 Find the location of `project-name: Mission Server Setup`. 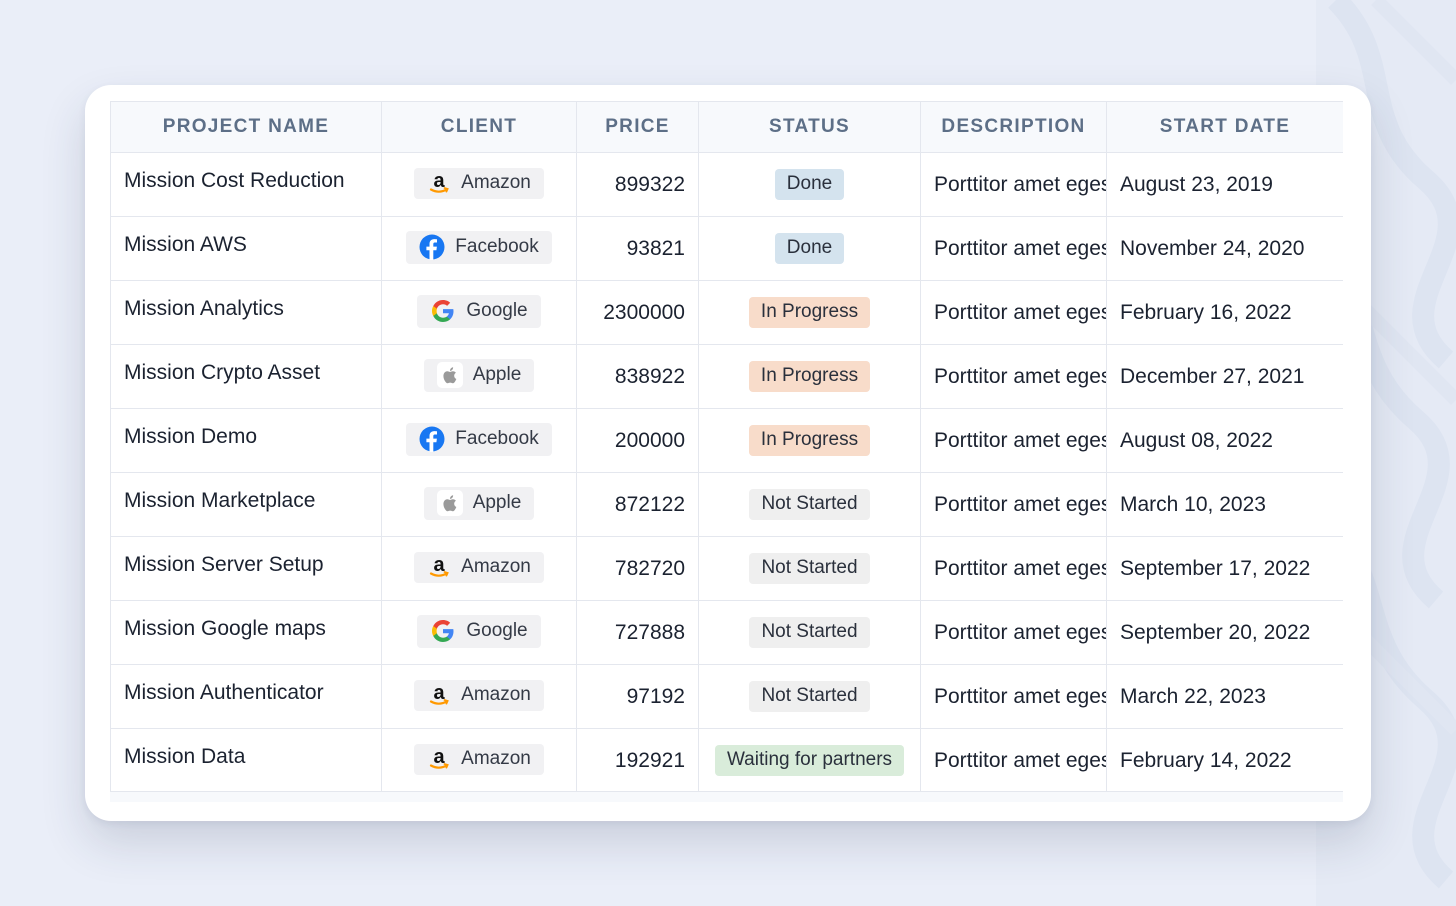

project-name: Mission Server Setup is located at coordinates (224, 564).